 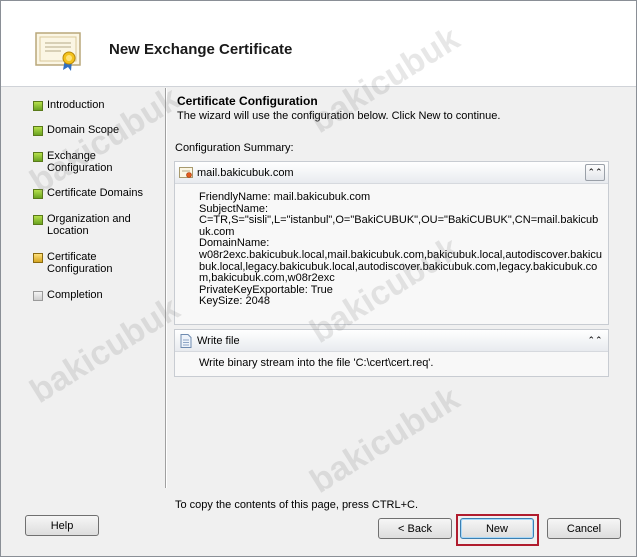 I want to click on config-line: KeySize: 2048, so click(x=234, y=301).